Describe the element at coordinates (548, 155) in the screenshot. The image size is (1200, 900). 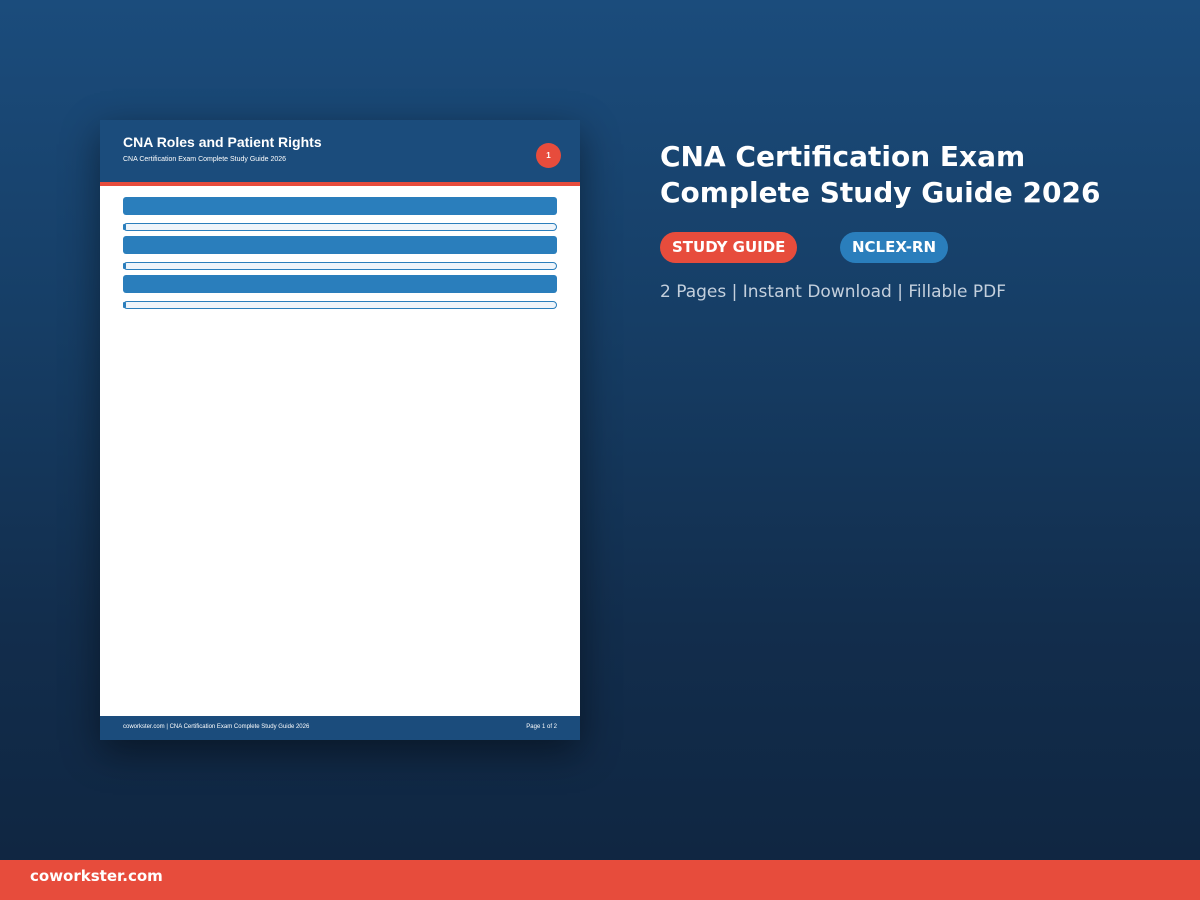
I see `page-number-badge: 1` at that location.